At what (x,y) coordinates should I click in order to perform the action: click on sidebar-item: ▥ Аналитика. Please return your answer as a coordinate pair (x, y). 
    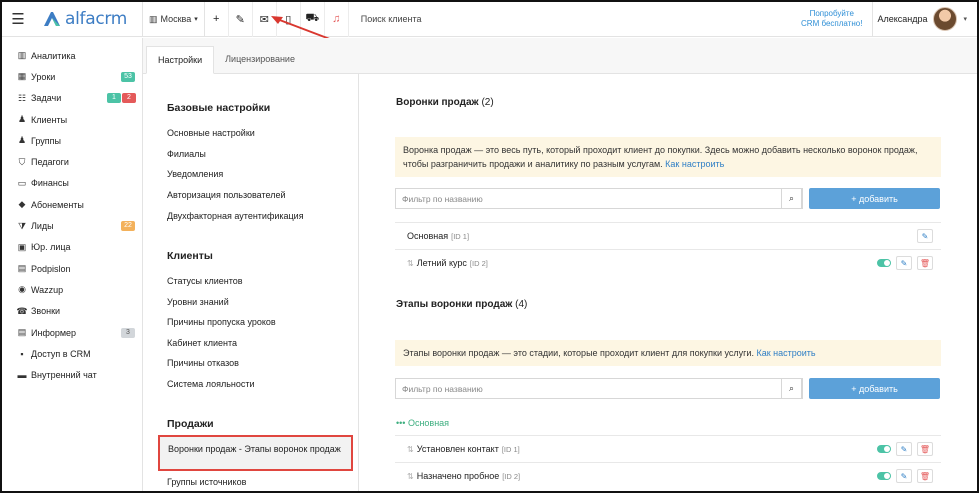
    Looking at the image, I should click on (72, 55).